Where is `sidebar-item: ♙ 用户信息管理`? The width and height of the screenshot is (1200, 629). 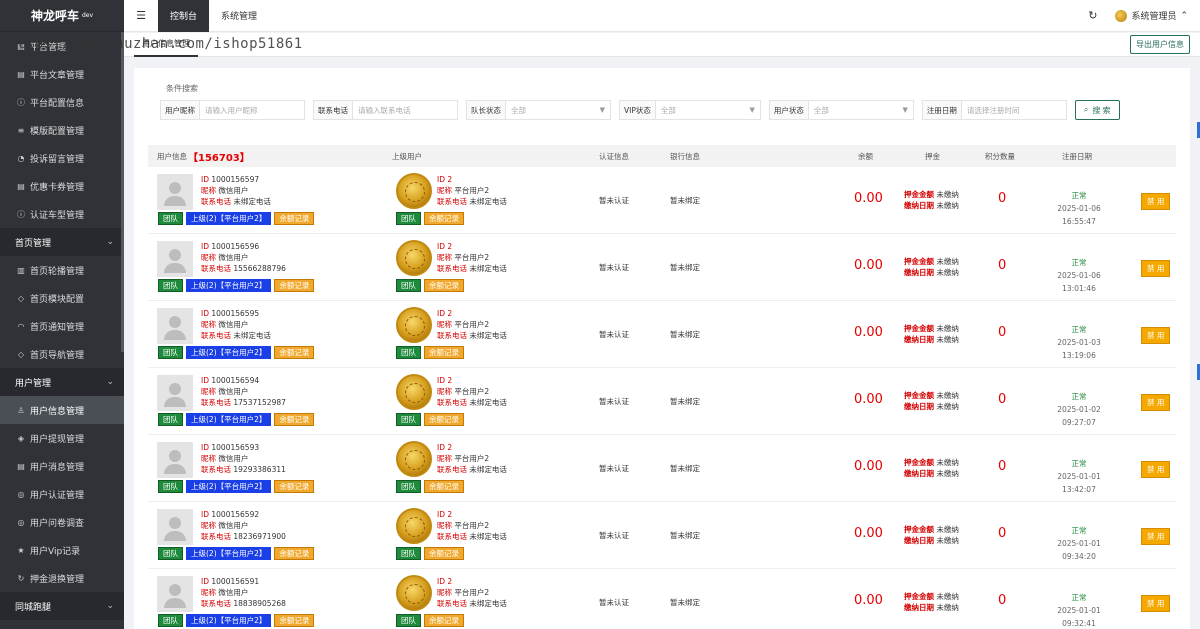 sidebar-item: ♙ 用户信息管理 is located at coordinates (62, 410).